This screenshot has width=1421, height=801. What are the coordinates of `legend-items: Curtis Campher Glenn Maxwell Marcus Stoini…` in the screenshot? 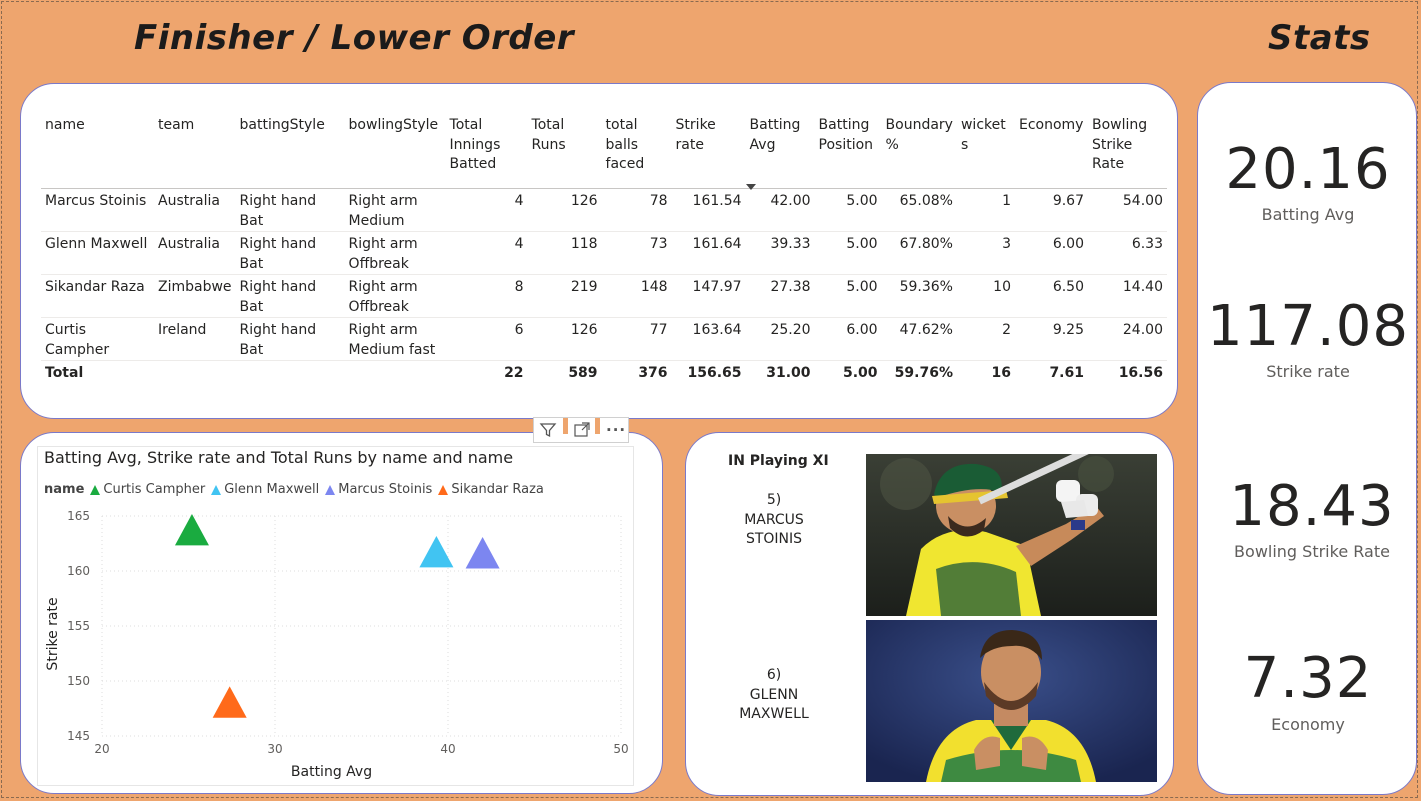 It's located at (320, 489).